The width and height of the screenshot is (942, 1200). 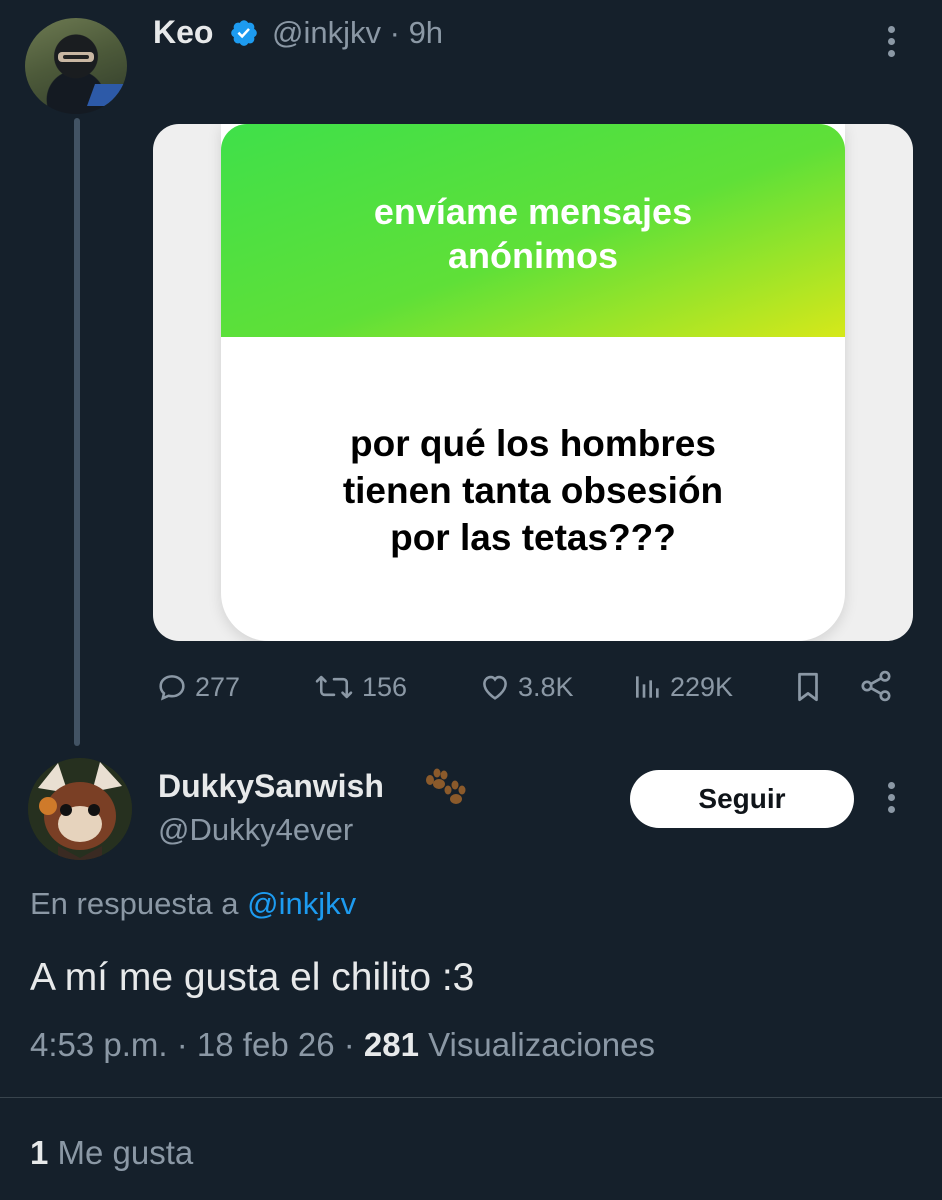 What do you see at coordinates (252, 977) in the screenshot?
I see `reply-text: A mí me gusta el chilito :3` at bounding box center [252, 977].